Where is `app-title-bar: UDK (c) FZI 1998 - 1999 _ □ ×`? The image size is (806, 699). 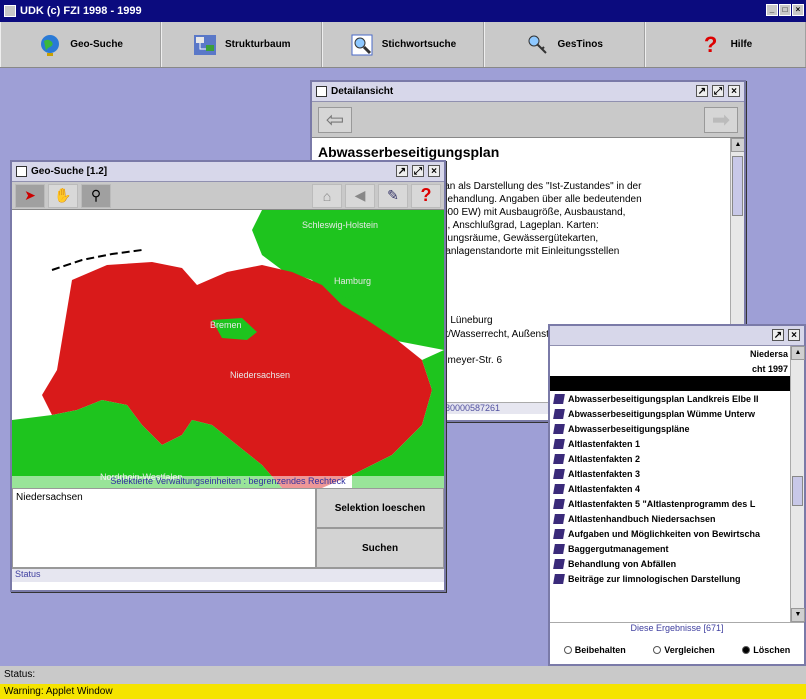
app-title-bar: UDK (c) FZI 1998 - 1999 _ □ × is located at coordinates (403, 11).